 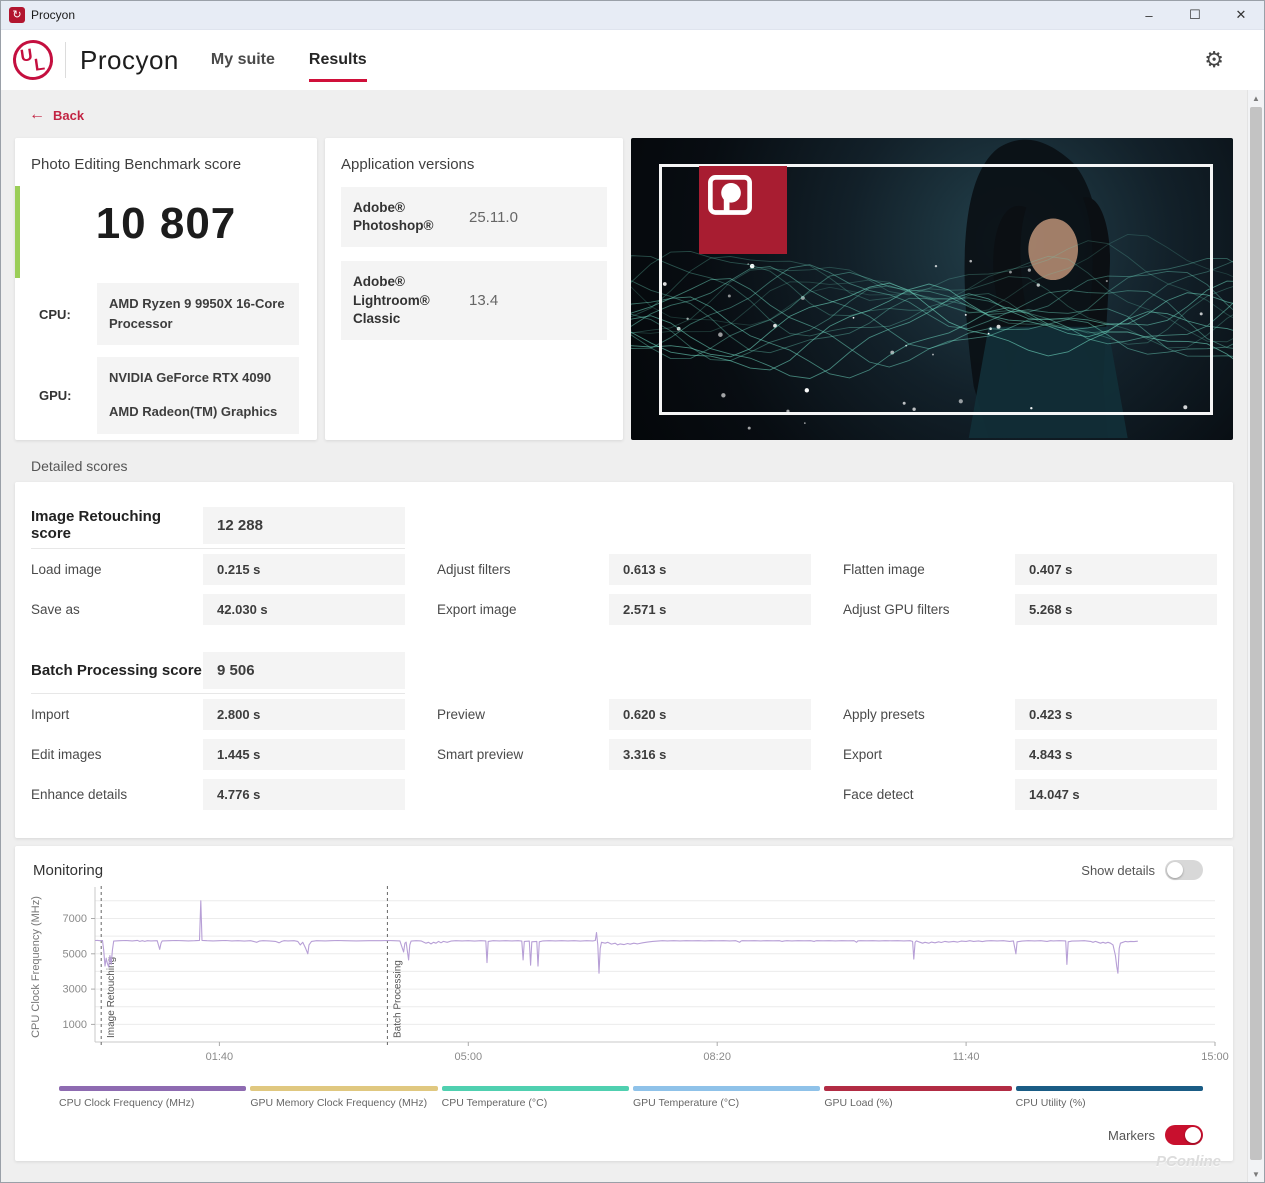 I want to click on scrollbar-thumb, so click(x=1256, y=633).